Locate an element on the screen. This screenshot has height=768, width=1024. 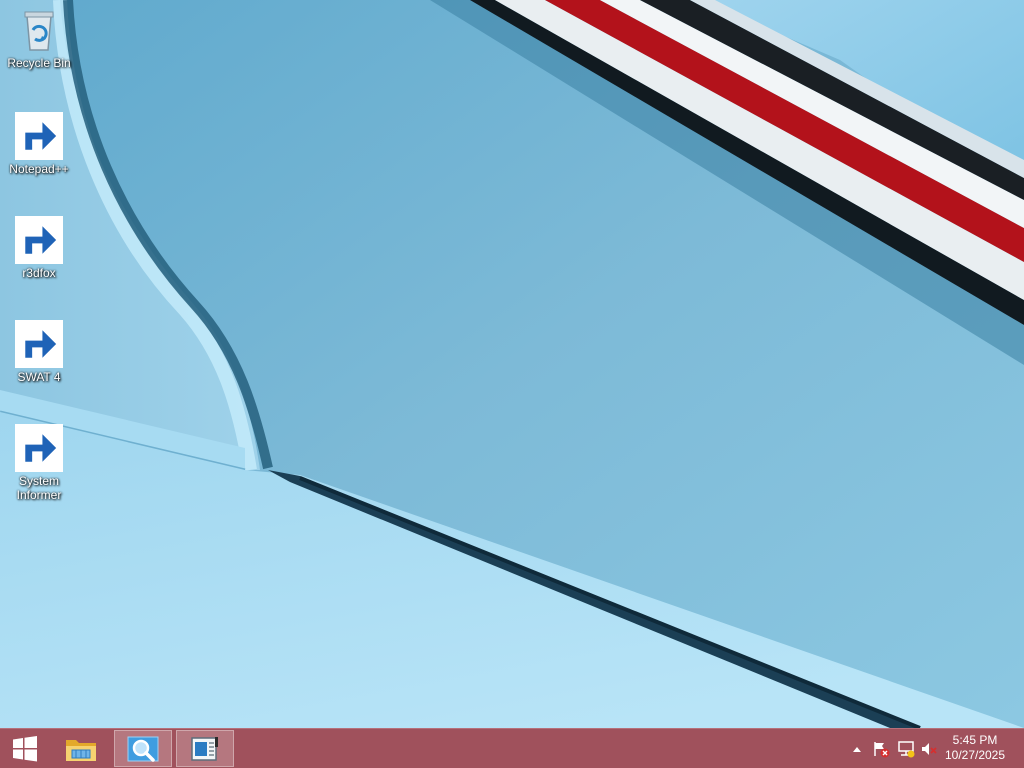
chevron-up-icon is located at coordinates (857, 749).